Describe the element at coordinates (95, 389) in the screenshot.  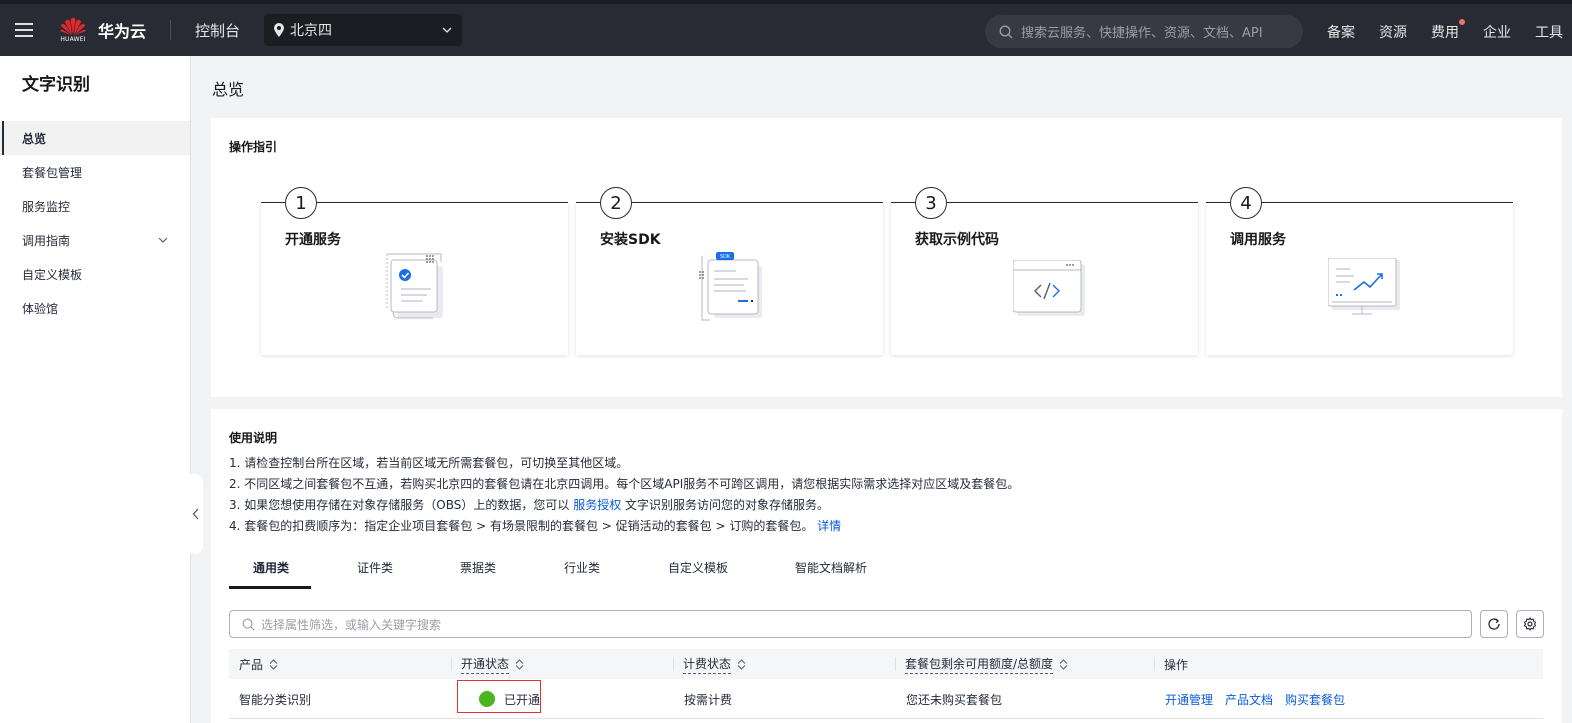
I see `sidebar: 文字识别 总览 套餐包管理 服务监控 调用指南 自定义模板 体验馆` at that location.